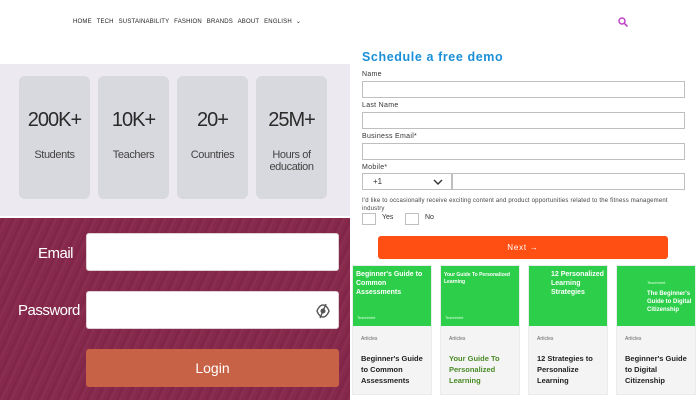  I want to click on article-thumbnail: 12 Personalized Learning Strategies, so click(568, 296).